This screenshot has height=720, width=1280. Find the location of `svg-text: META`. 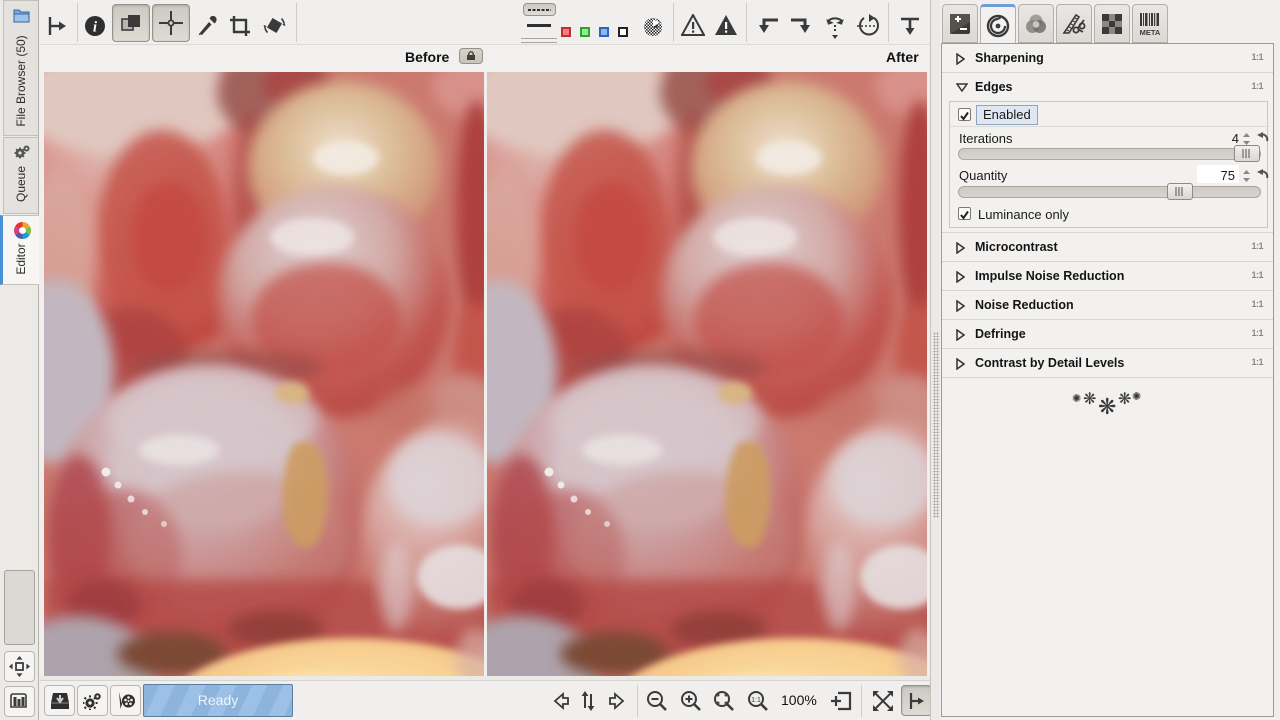

svg-text: META is located at coordinates (1150, 32).